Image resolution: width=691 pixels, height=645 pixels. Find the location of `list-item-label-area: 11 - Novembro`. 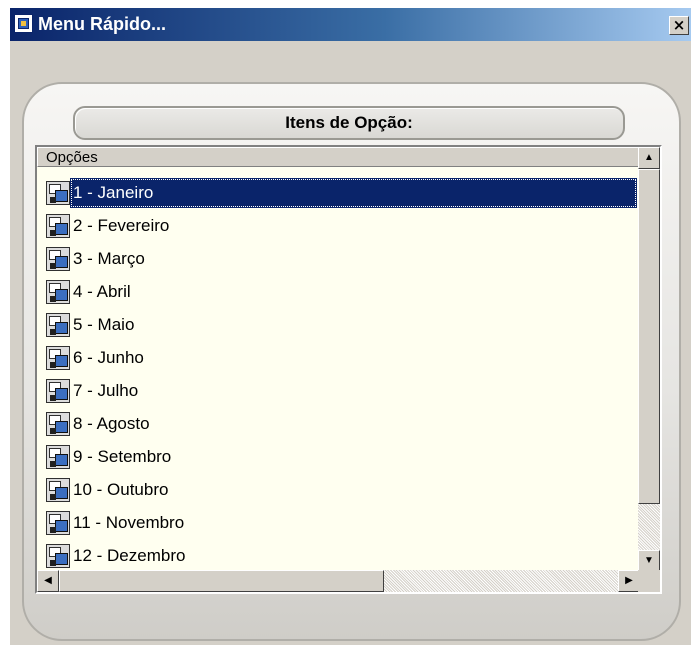

list-item-label-area: 11 - Novembro is located at coordinates (353, 523).